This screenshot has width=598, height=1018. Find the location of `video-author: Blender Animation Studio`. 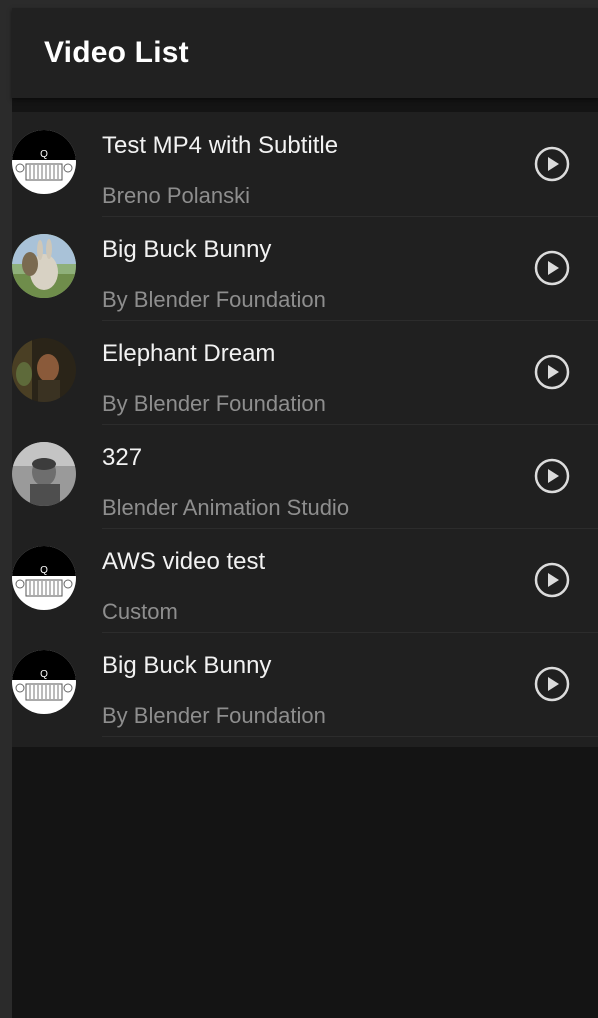

video-author: Blender Animation Studio is located at coordinates (226, 507).